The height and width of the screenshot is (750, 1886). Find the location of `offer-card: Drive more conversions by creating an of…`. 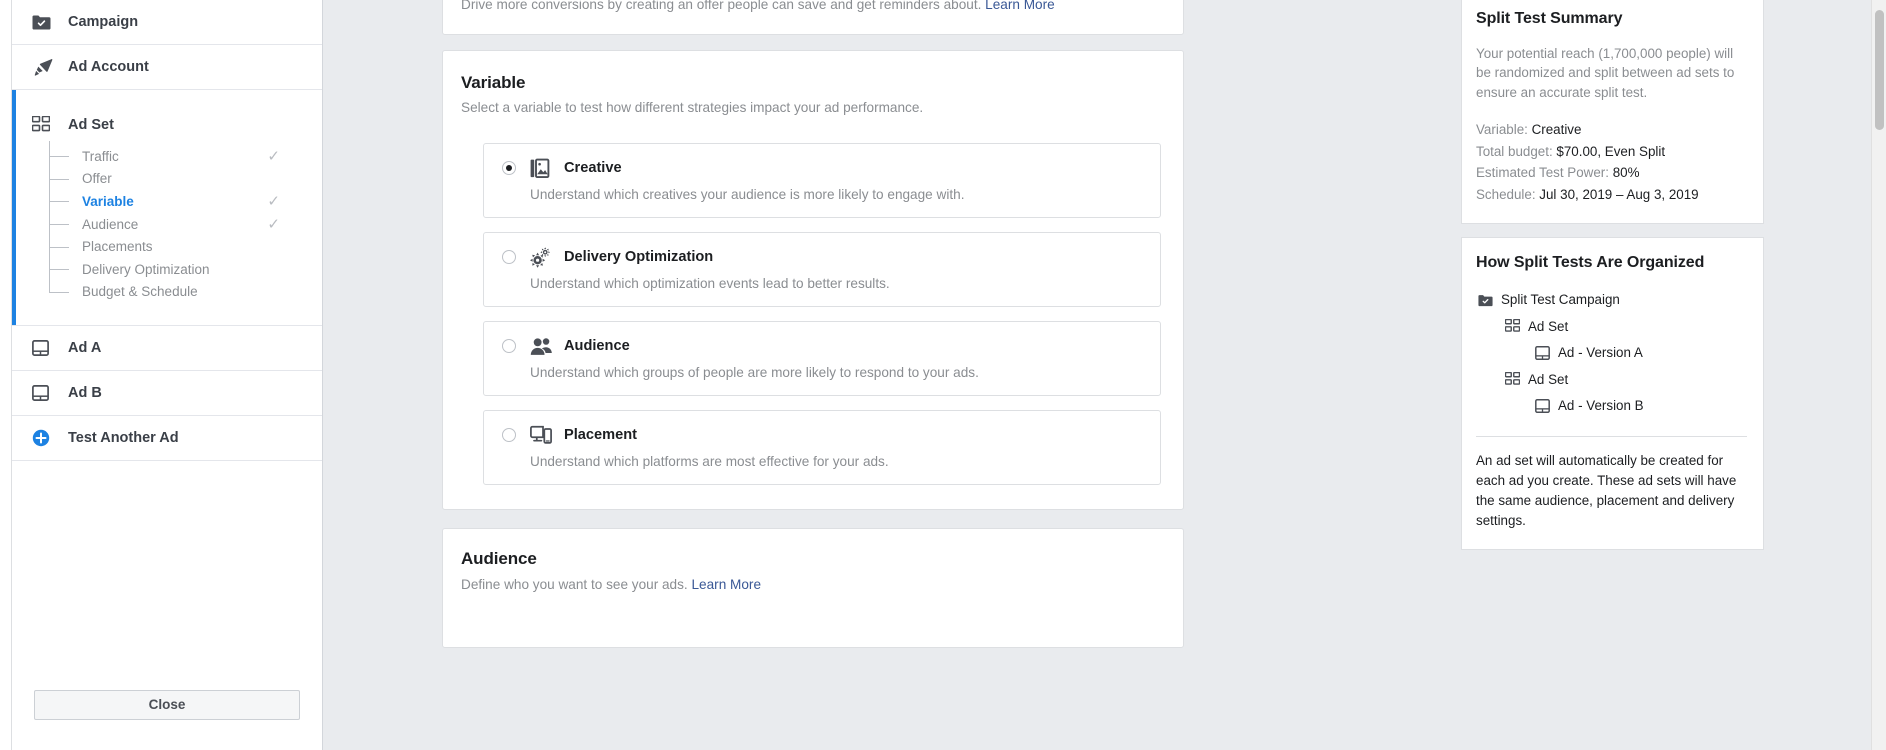

offer-card: Drive more conversions by creating an of… is located at coordinates (813, 17).